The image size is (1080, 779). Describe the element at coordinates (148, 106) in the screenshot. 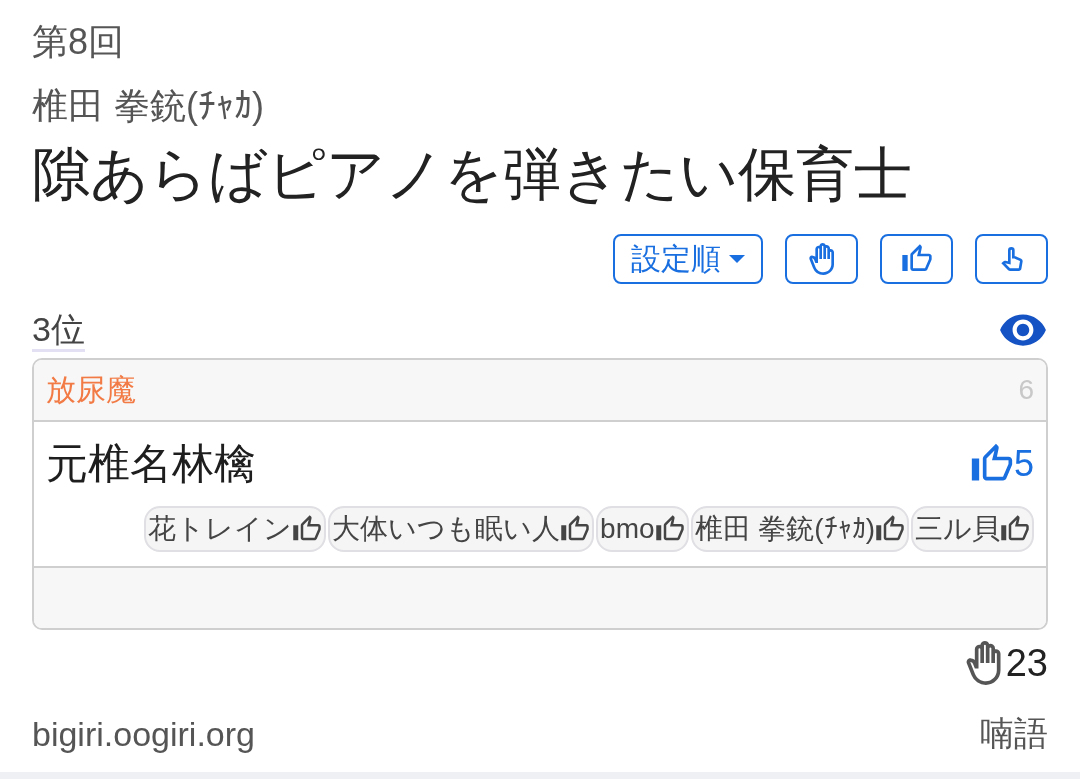

I see `author-name: 椎田 拳銃(ﾁｬｶ)` at that location.